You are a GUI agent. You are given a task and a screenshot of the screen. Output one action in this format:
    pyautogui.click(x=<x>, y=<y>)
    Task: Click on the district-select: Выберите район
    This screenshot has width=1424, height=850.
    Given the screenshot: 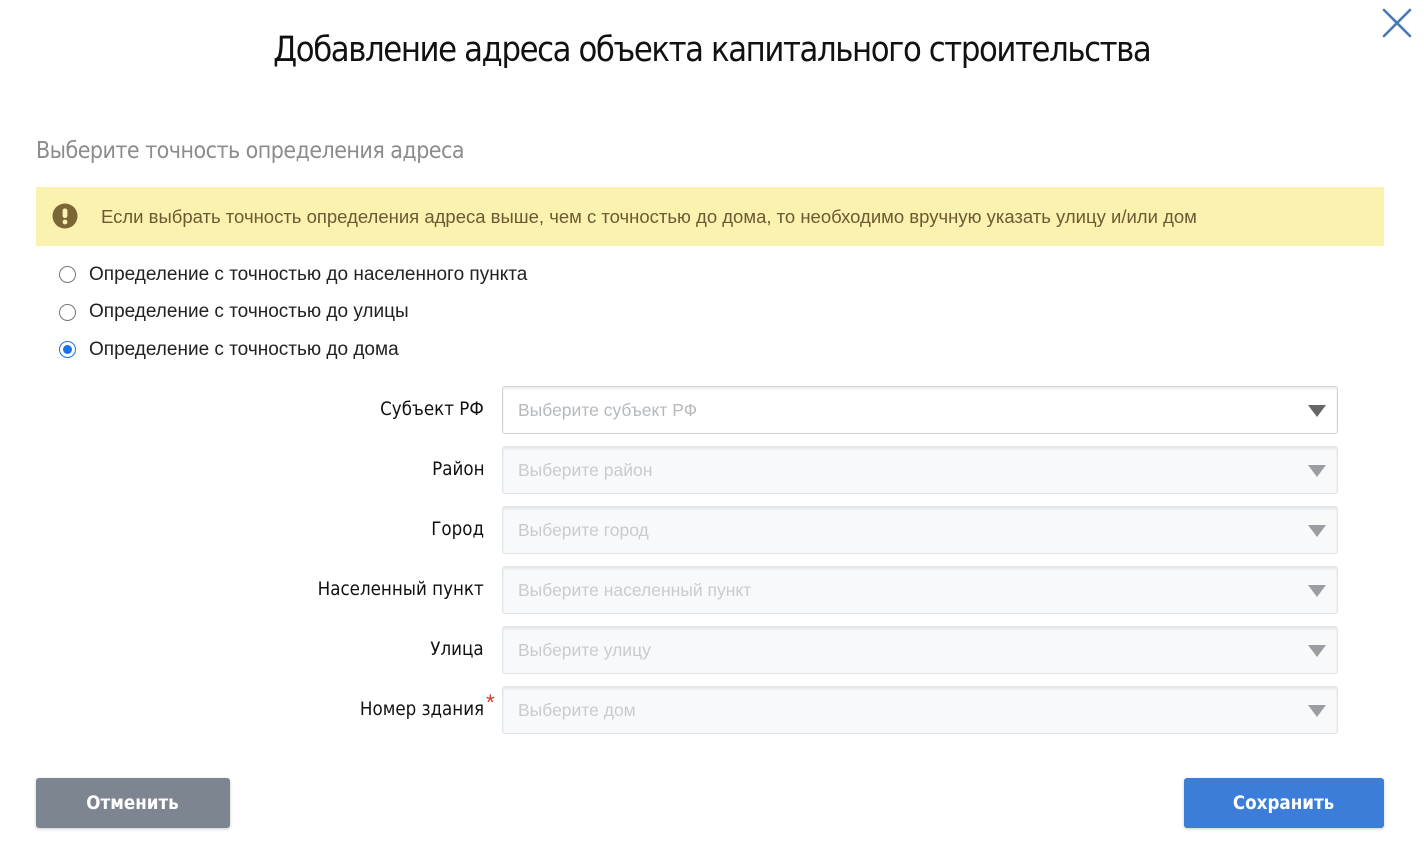 What is the action you would take?
    pyautogui.click(x=920, y=470)
    